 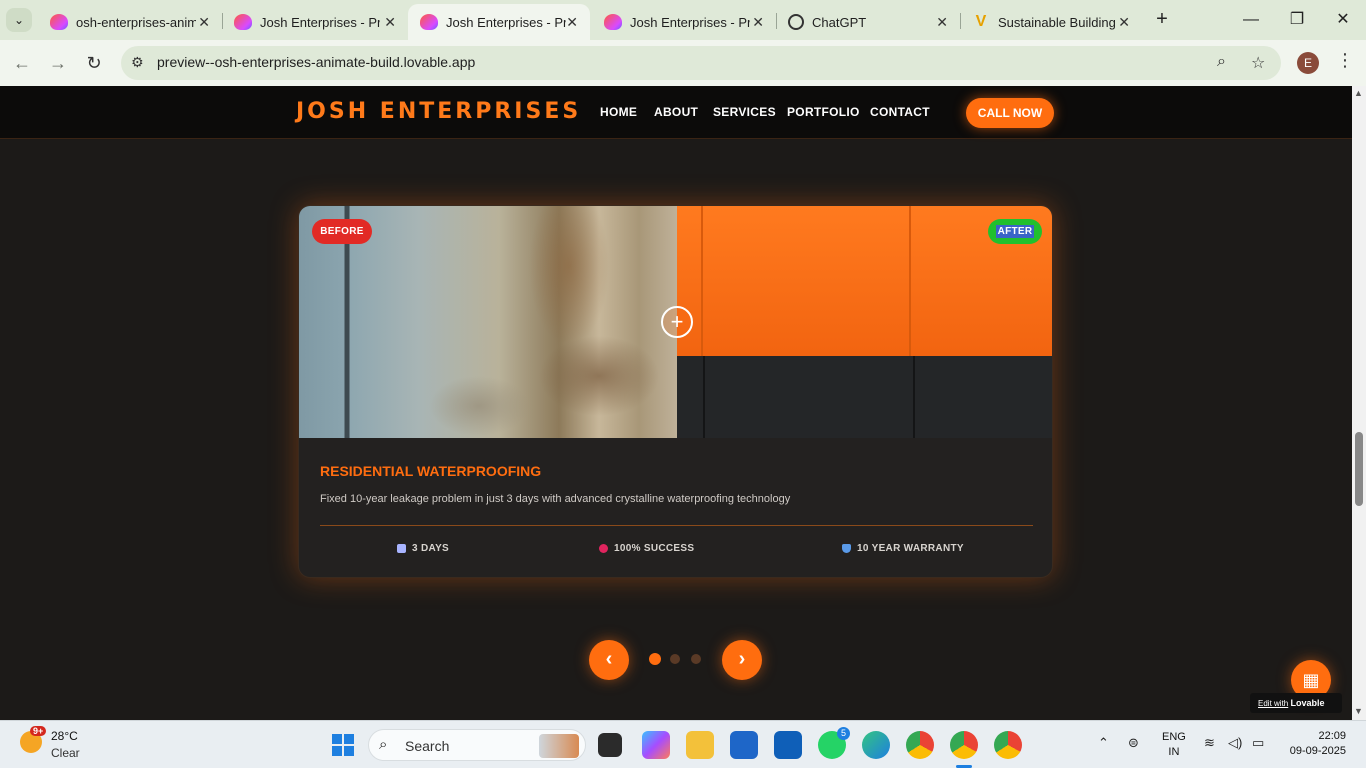 I want to click on card-title: RESIDENTIAL WATERPROOFING, so click(x=431, y=471).